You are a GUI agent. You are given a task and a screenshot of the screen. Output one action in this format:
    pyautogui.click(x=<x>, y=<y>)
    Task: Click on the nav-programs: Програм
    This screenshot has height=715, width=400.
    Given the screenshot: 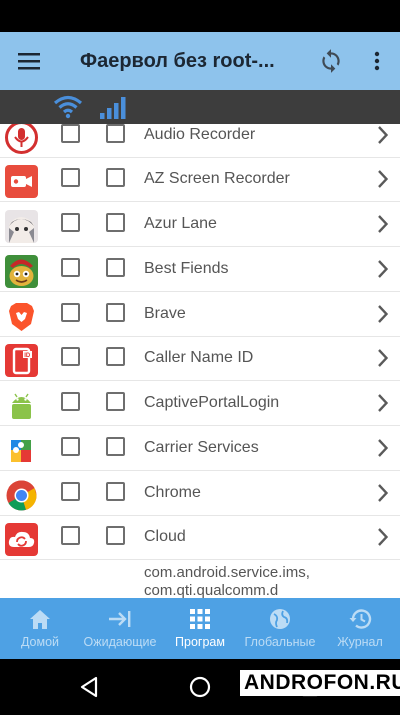 What is the action you would take?
    pyautogui.click(x=200, y=628)
    